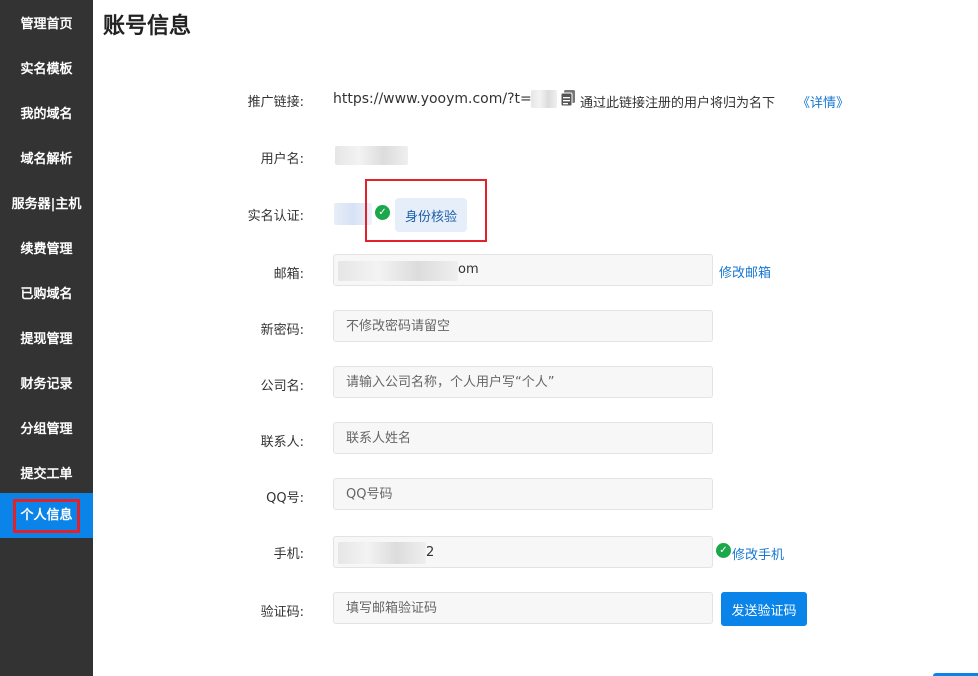  Describe the element at coordinates (275, 102) in the screenshot. I see `referral-label: 推广链接:` at that location.